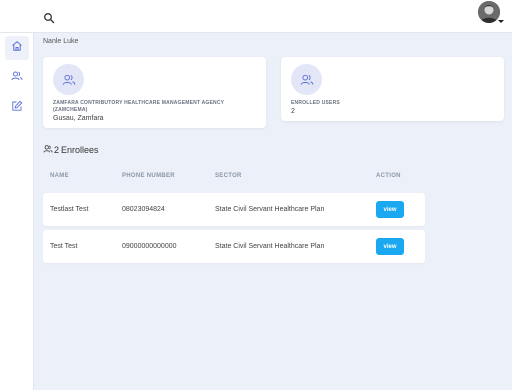 The height and width of the screenshot is (390, 512). Describe the element at coordinates (489, 12) in the screenshot. I see `avatar` at that location.